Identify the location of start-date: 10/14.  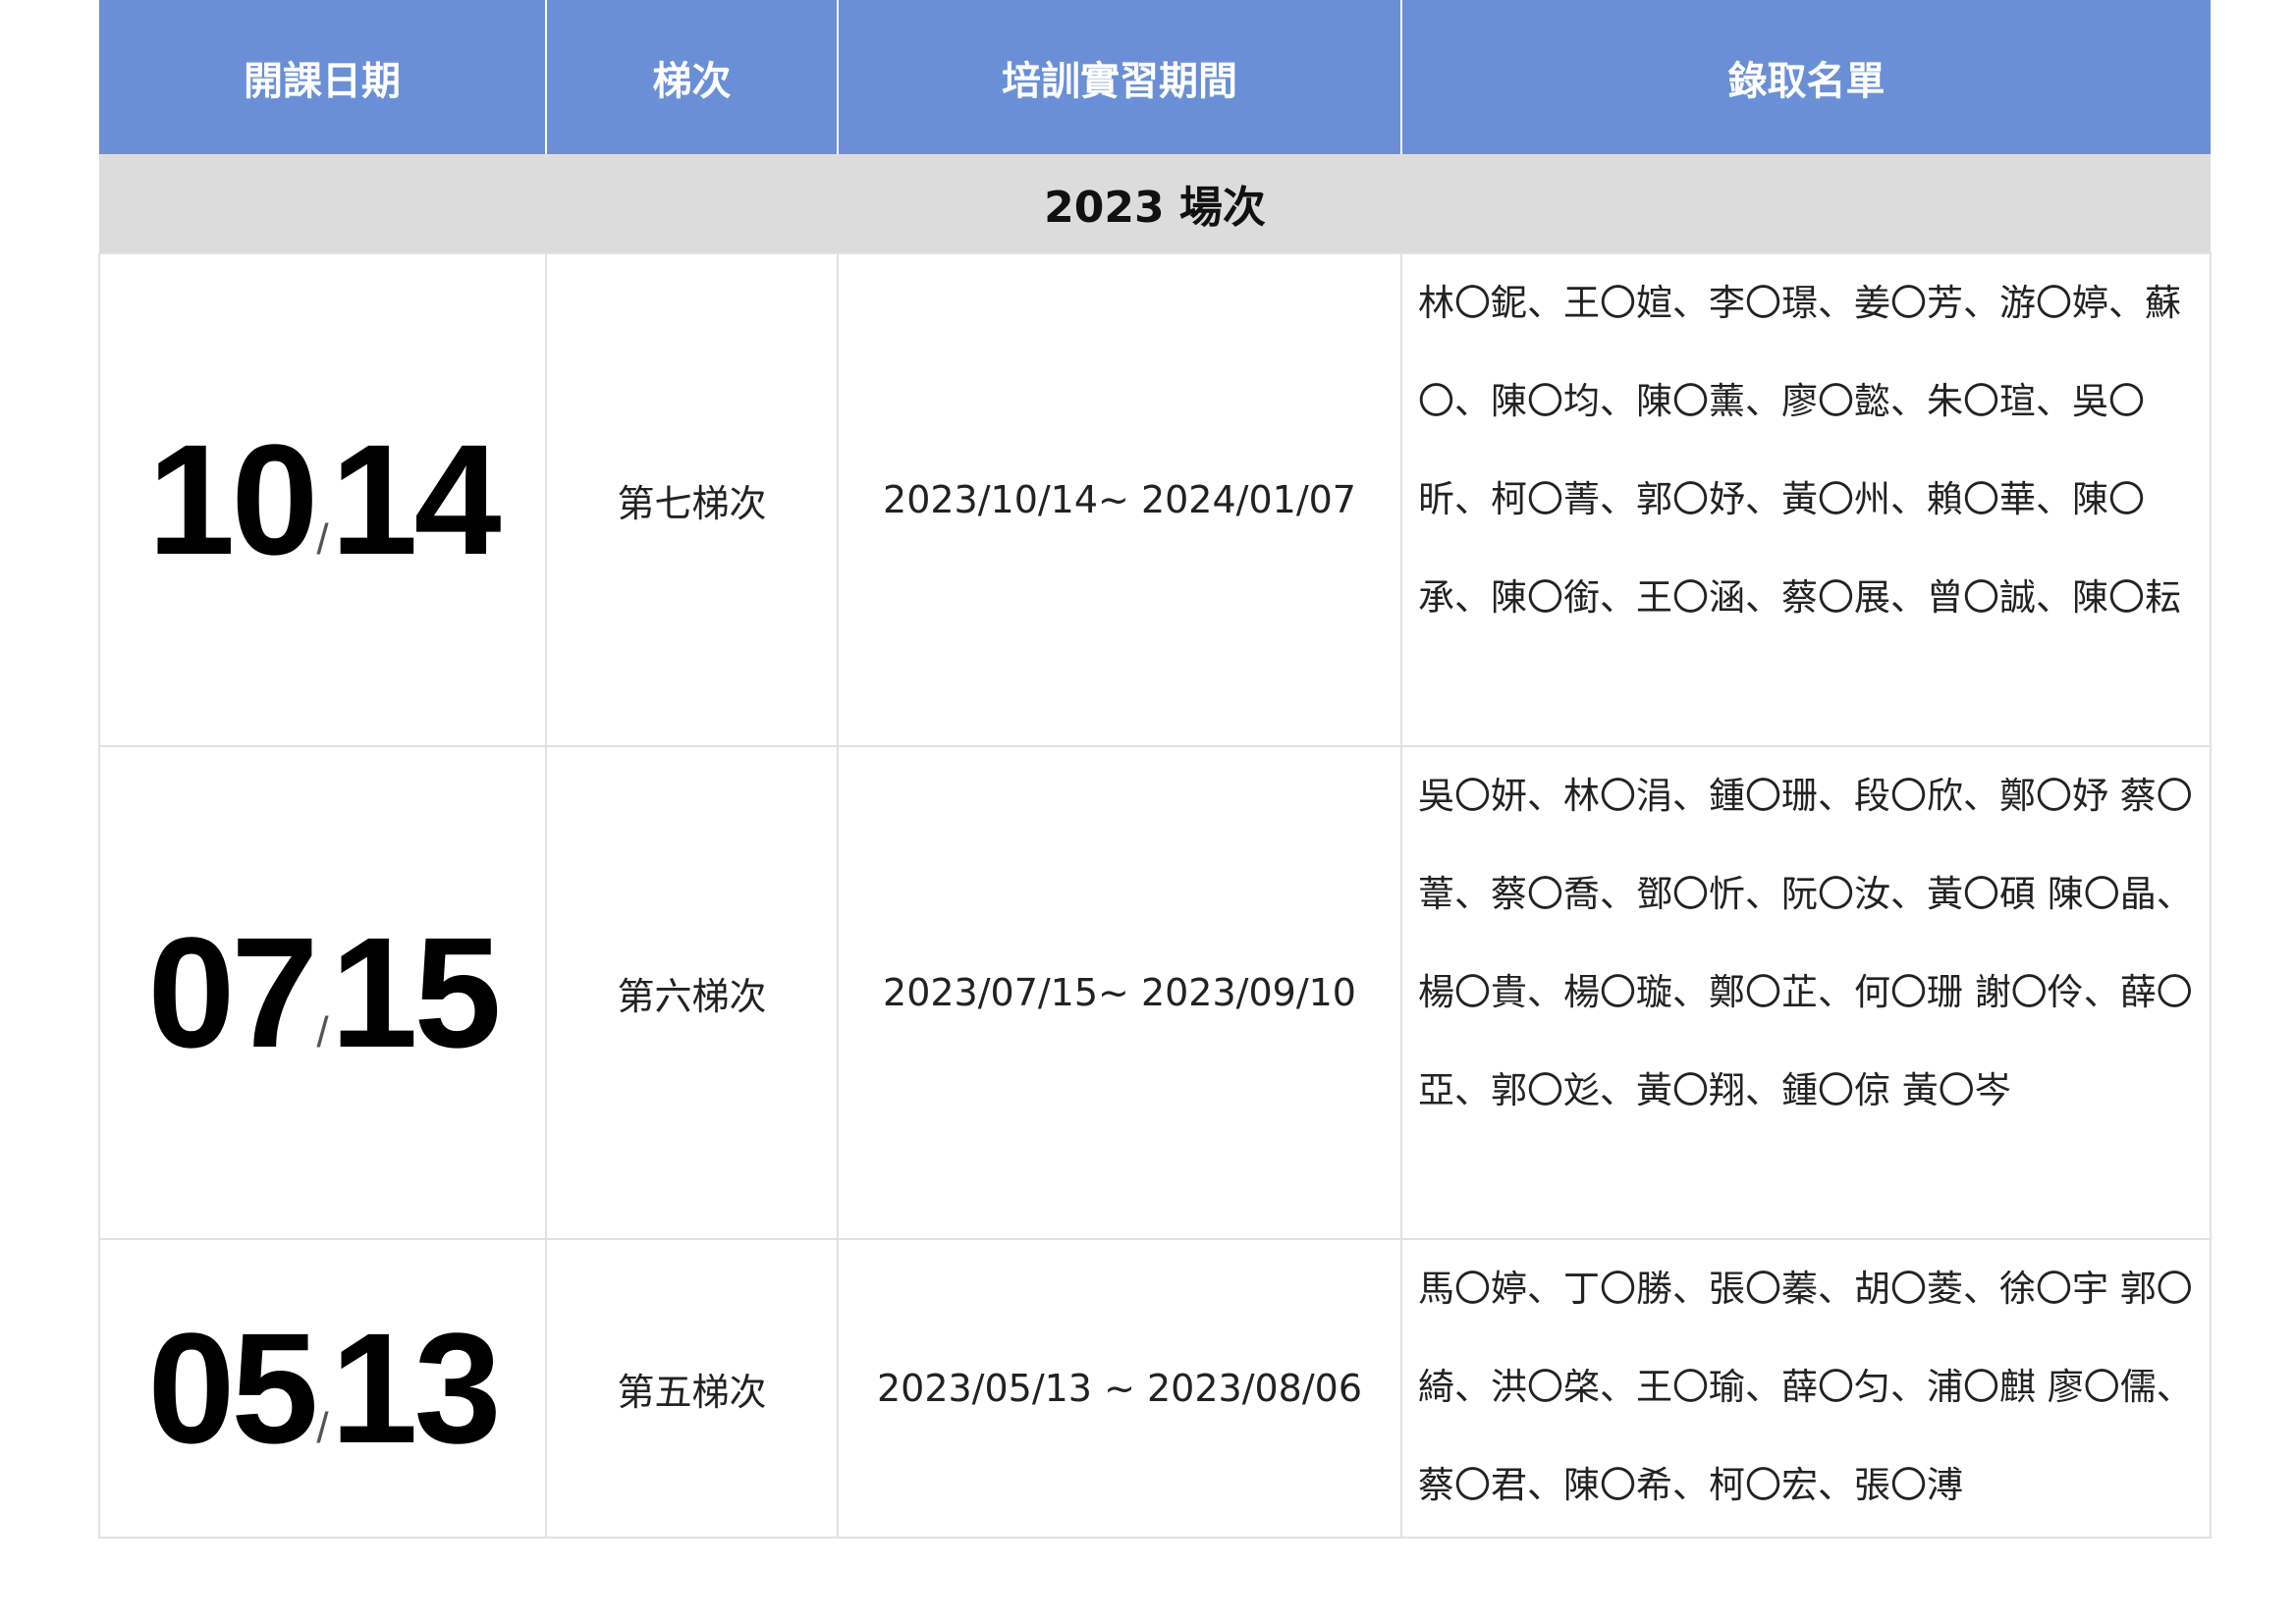
(324, 499).